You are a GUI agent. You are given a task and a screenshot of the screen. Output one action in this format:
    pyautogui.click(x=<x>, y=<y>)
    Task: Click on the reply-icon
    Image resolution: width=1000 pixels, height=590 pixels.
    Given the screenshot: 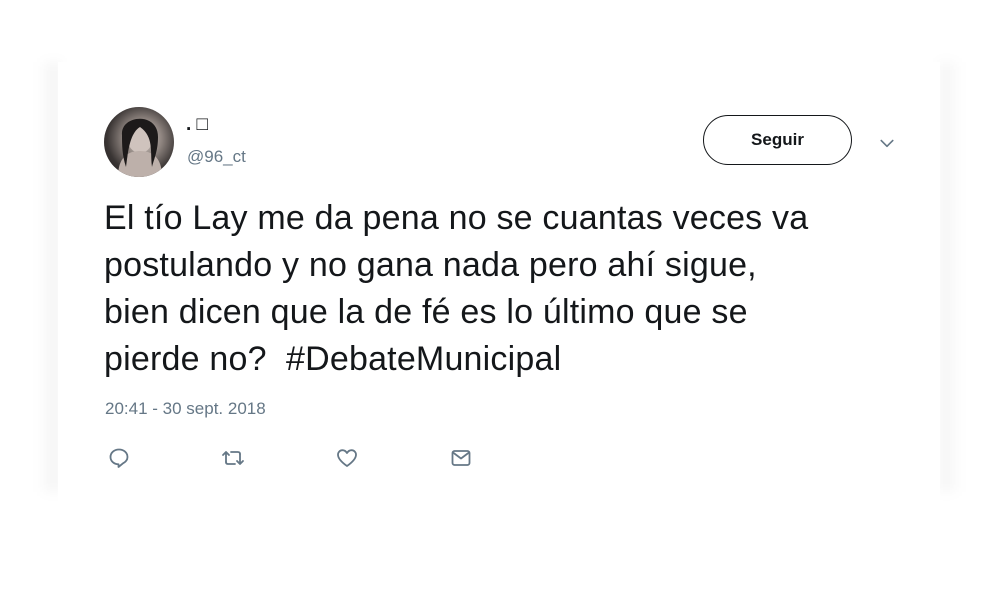 What is the action you would take?
    pyautogui.click(x=119, y=458)
    